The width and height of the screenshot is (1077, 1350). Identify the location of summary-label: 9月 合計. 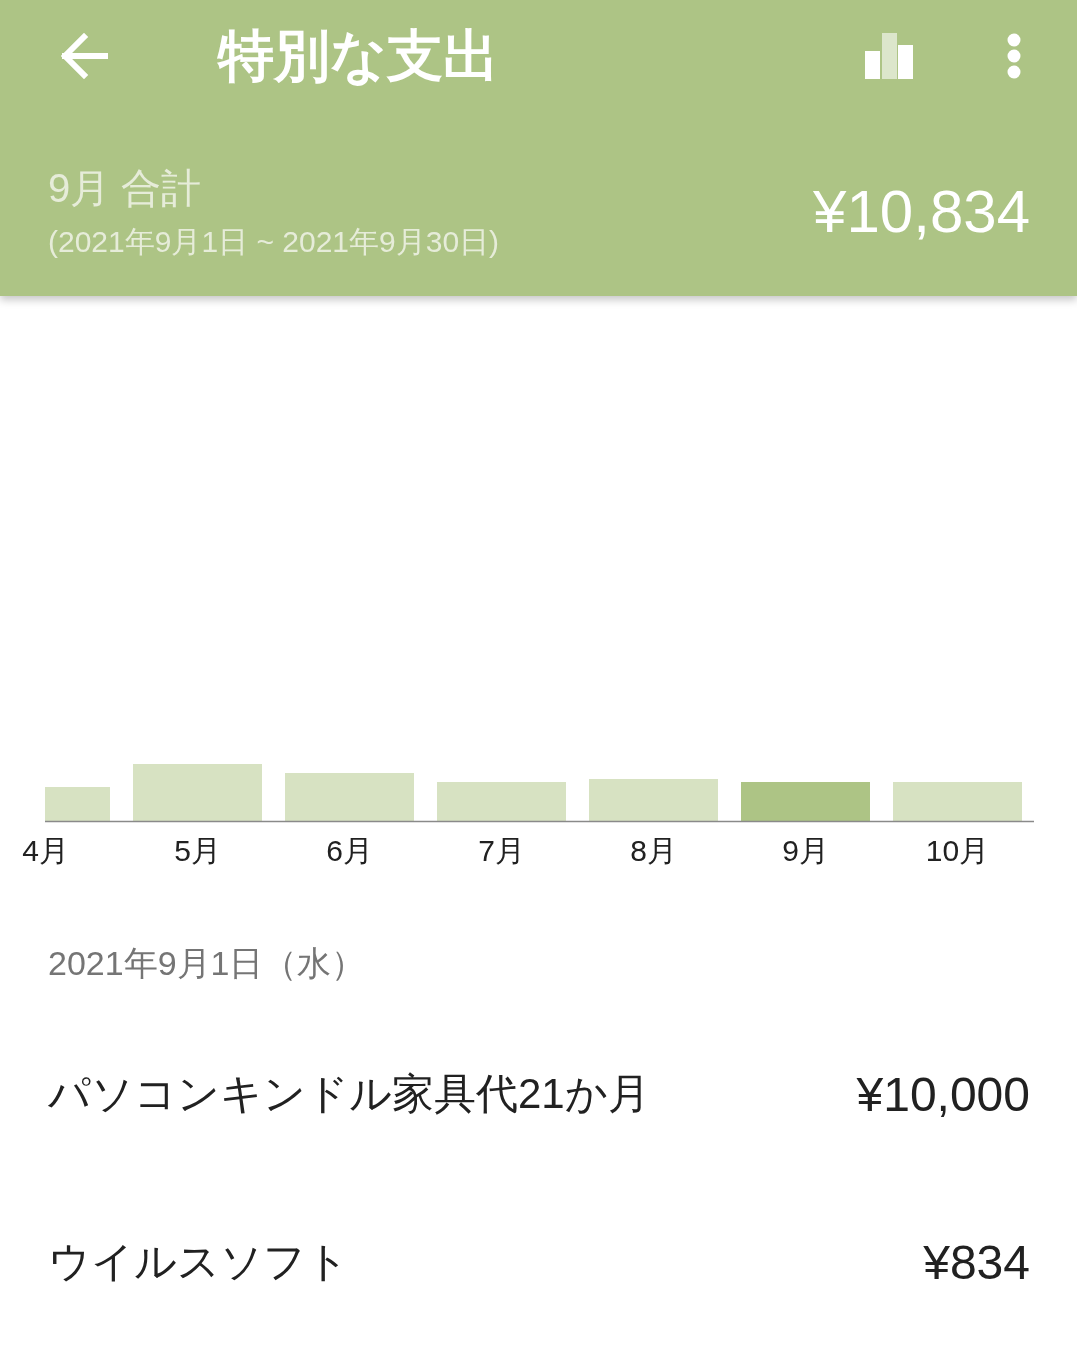
(125, 188).